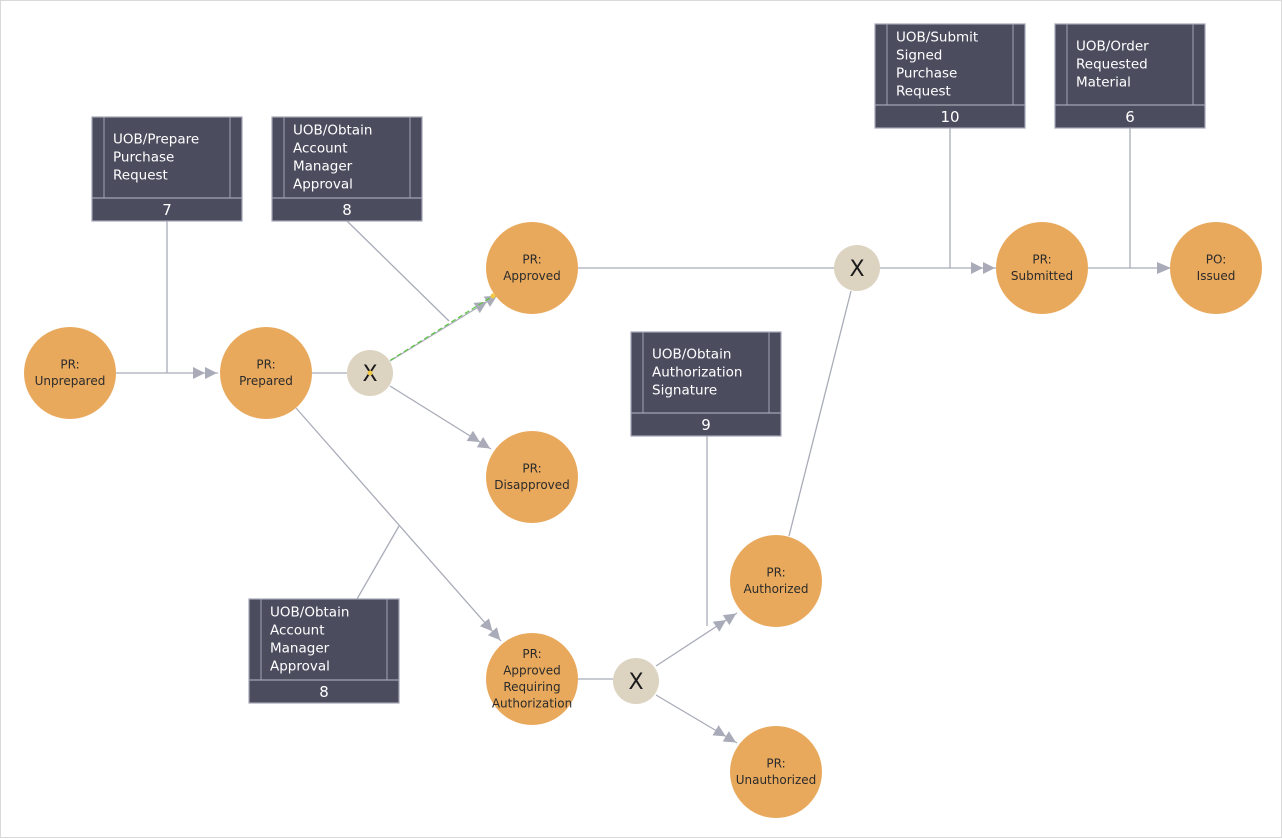  I want to click on task-box: UOB/Order Requested Material 6, so click(1130, 76).